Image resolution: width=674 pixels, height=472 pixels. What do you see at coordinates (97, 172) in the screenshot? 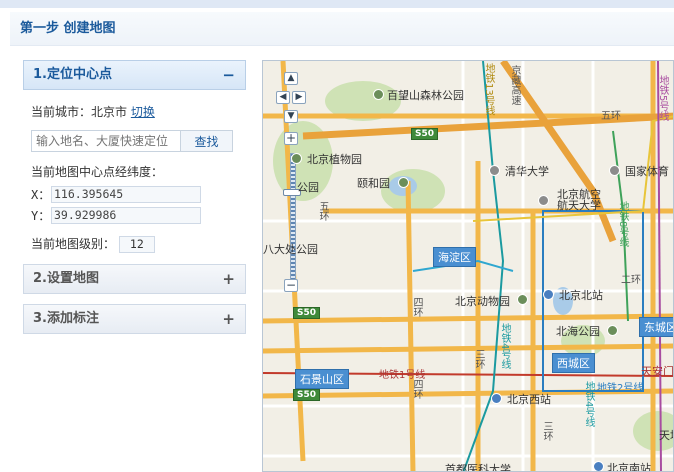
I see `center-coords-label: 当前地图中心点经纬度：` at bounding box center [97, 172].